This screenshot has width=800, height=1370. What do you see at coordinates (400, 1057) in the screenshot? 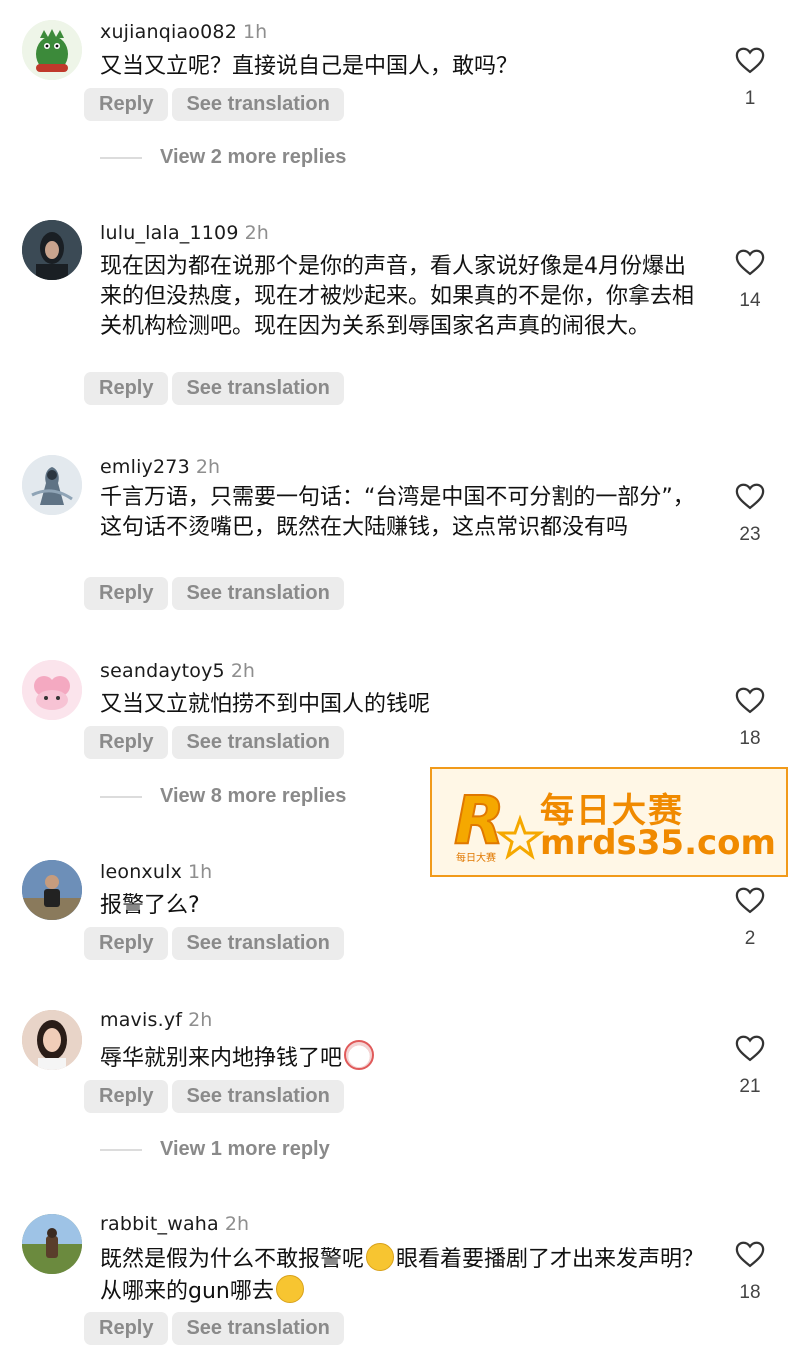
I see `comment-text: 辱华就别来内地挣钱了吧` at bounding box center [400, 1057].